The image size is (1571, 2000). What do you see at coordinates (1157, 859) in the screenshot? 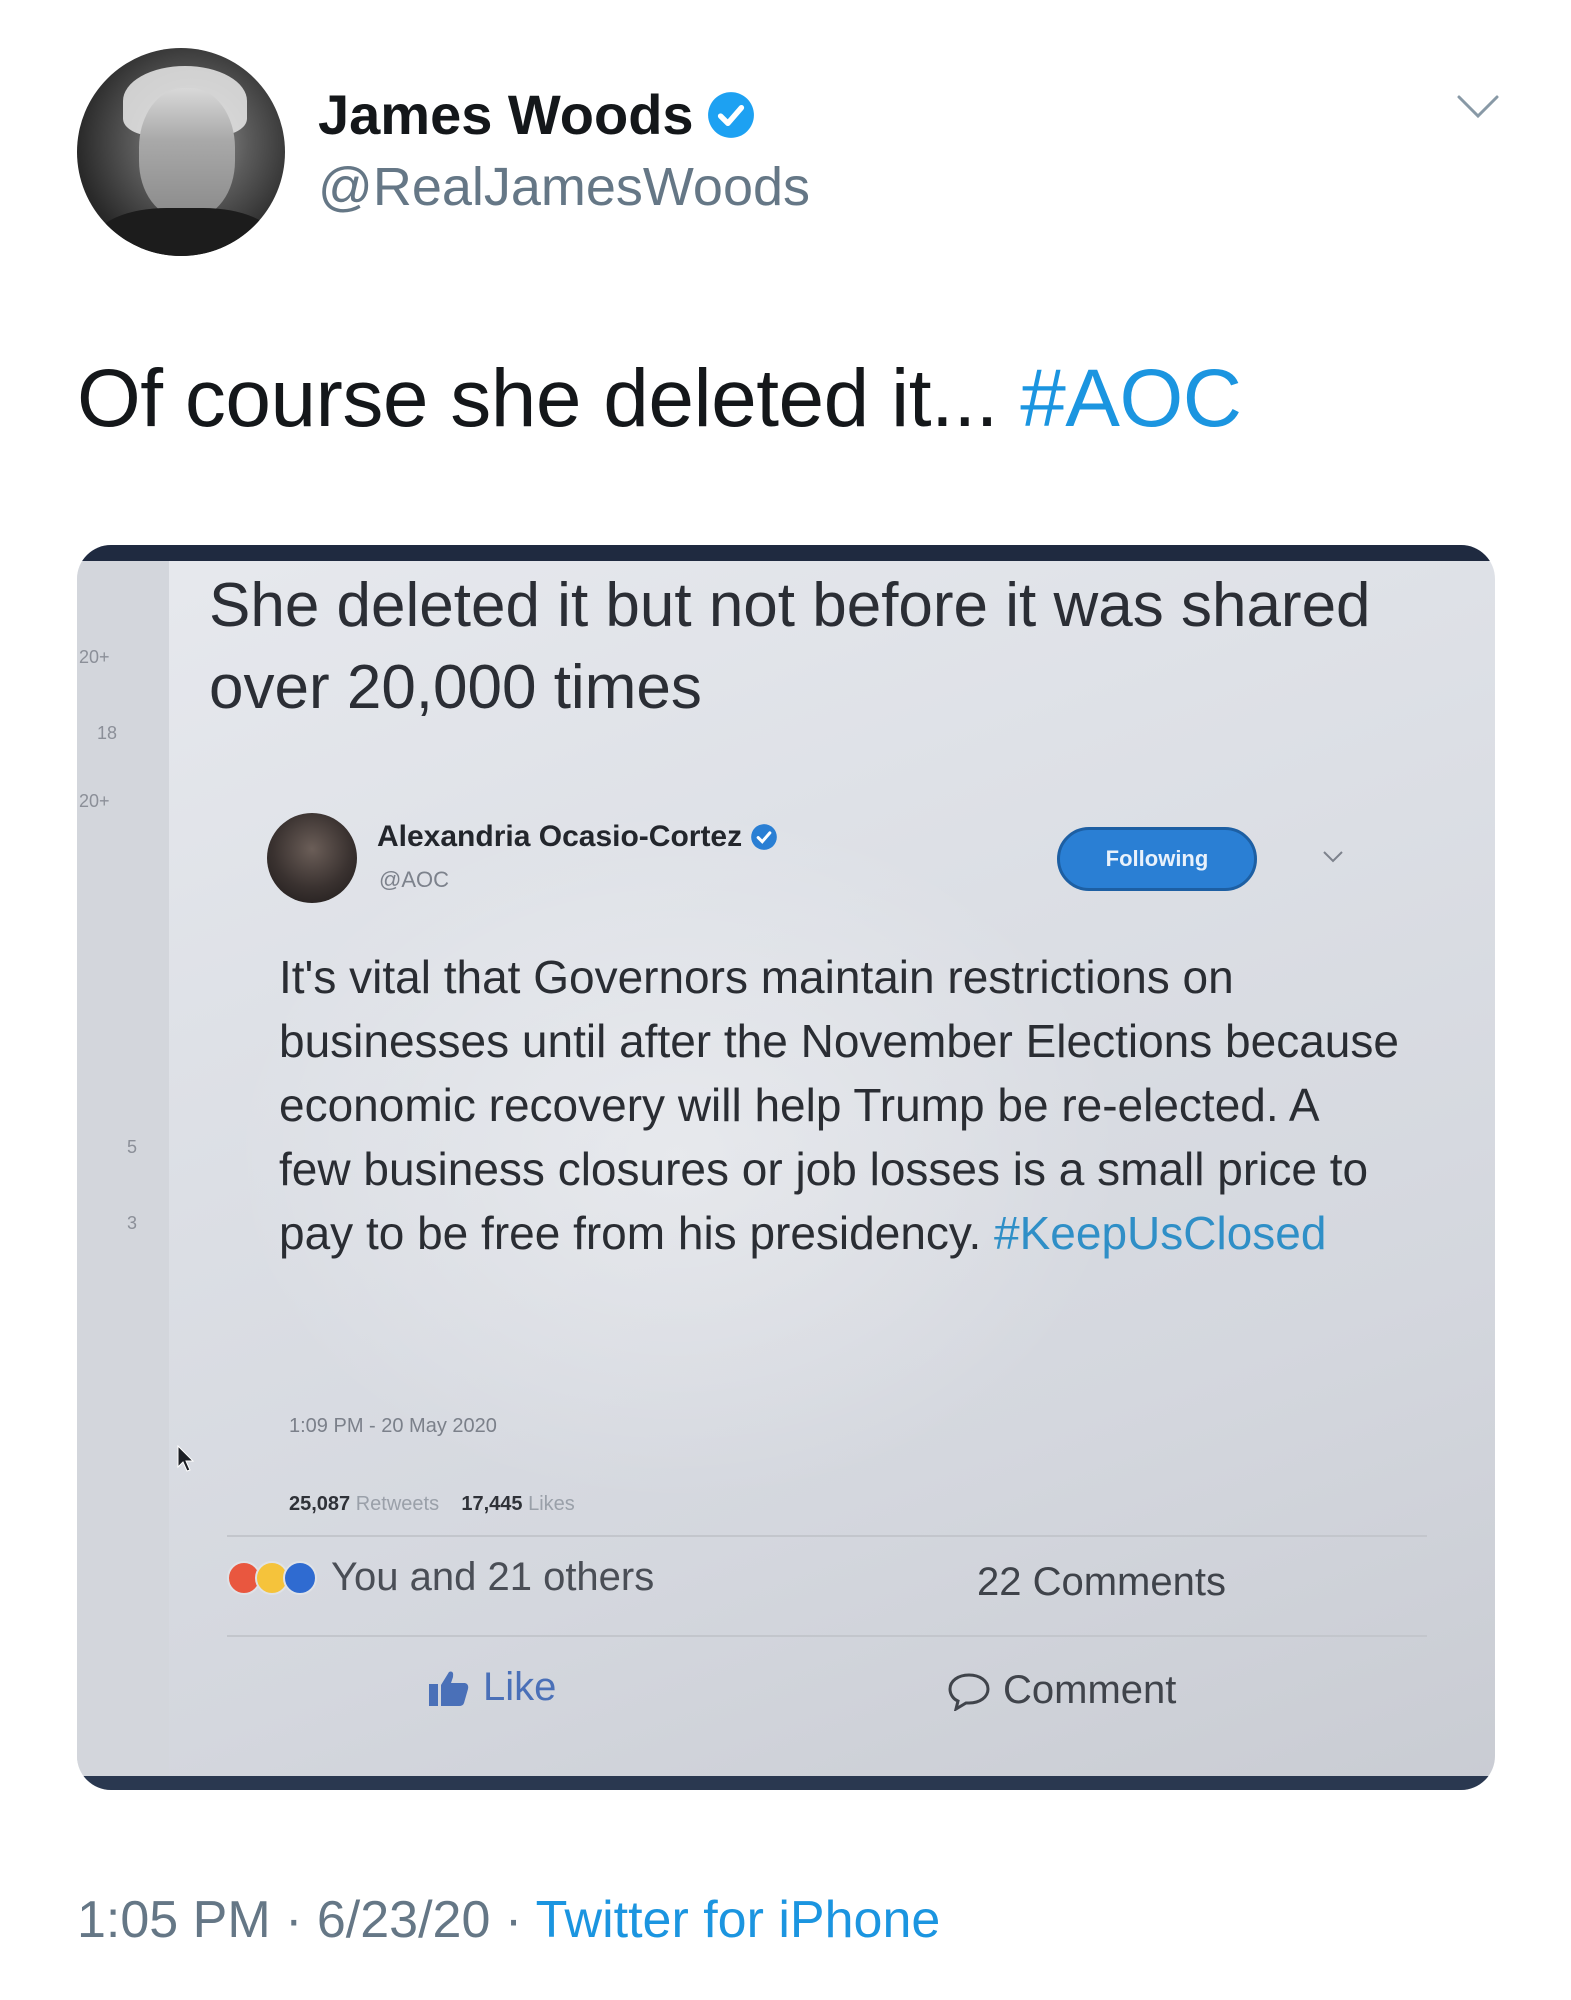
I see `following-button: Following` at bounding box center [1157, 859].